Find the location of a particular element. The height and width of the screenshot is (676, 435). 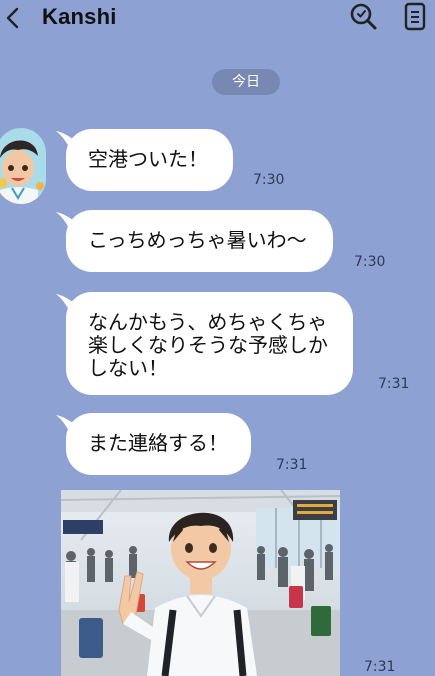

date-separator: 今日 is located at coordinates (246, 82).